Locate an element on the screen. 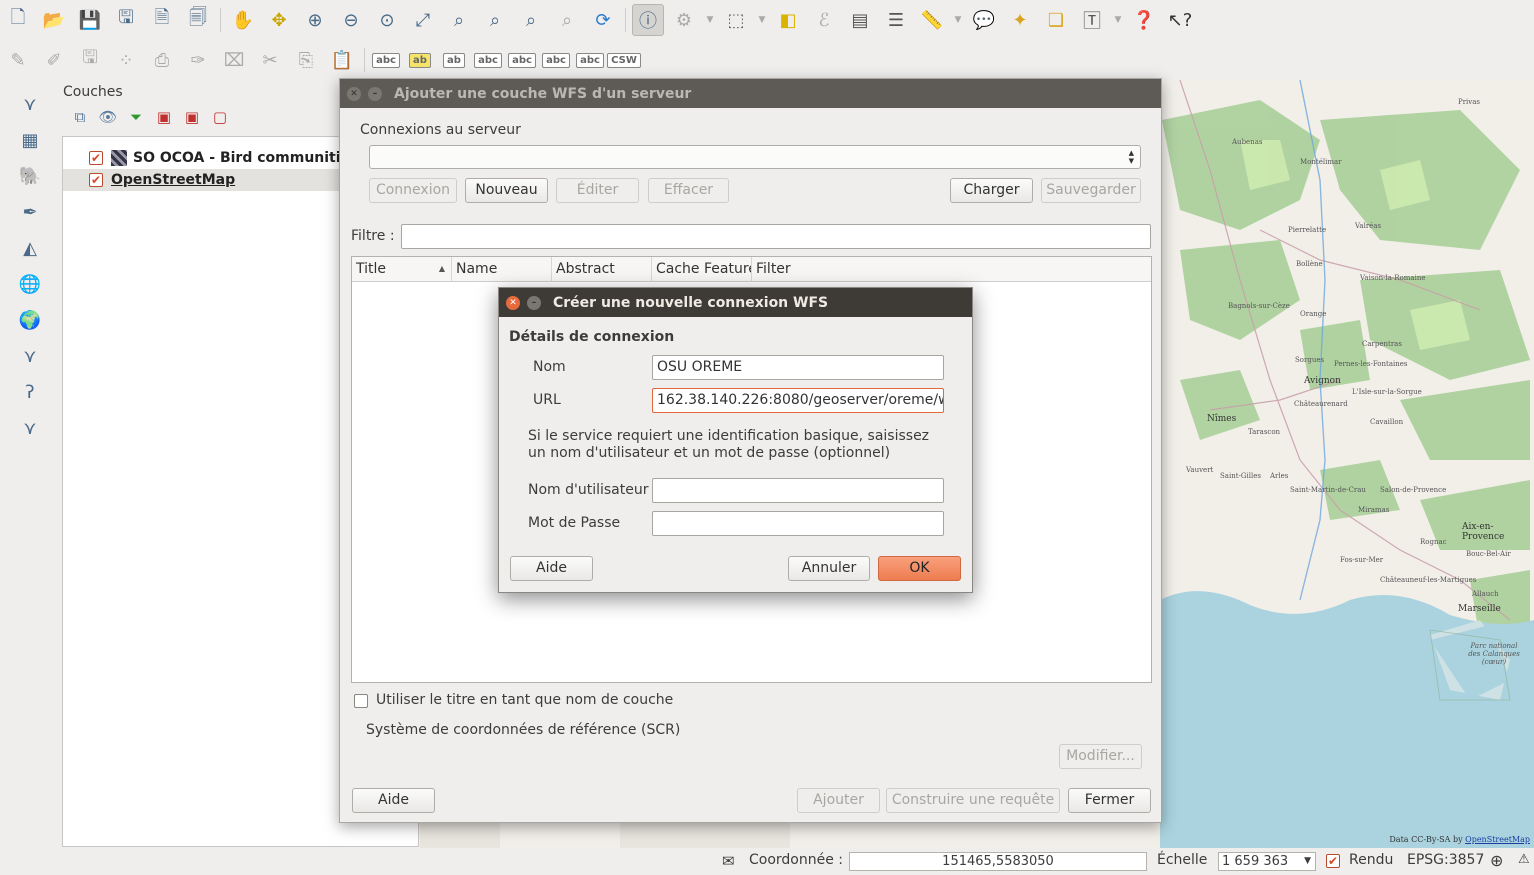  select-icon: ⬚ is located at coordinates (736, 20).